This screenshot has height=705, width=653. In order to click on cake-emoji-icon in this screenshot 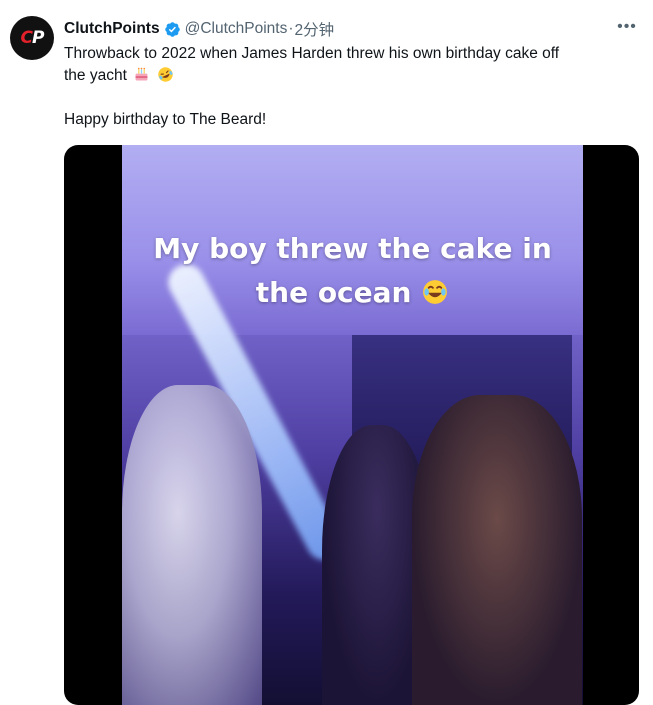, I will do `click(141, 74)`.